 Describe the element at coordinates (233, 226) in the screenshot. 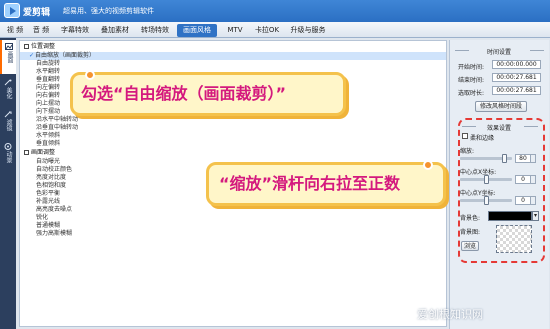

I see `list-item: 普通模糊` at that location.